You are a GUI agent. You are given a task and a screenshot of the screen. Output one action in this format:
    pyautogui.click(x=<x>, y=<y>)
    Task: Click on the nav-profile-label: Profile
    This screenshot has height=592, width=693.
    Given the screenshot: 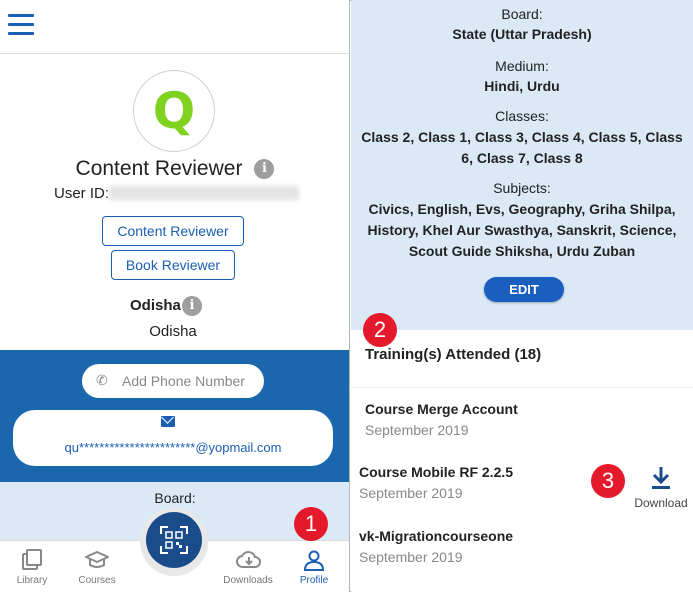 What is the action you would take?
    pyautogui.click(x=314, y=580)
    